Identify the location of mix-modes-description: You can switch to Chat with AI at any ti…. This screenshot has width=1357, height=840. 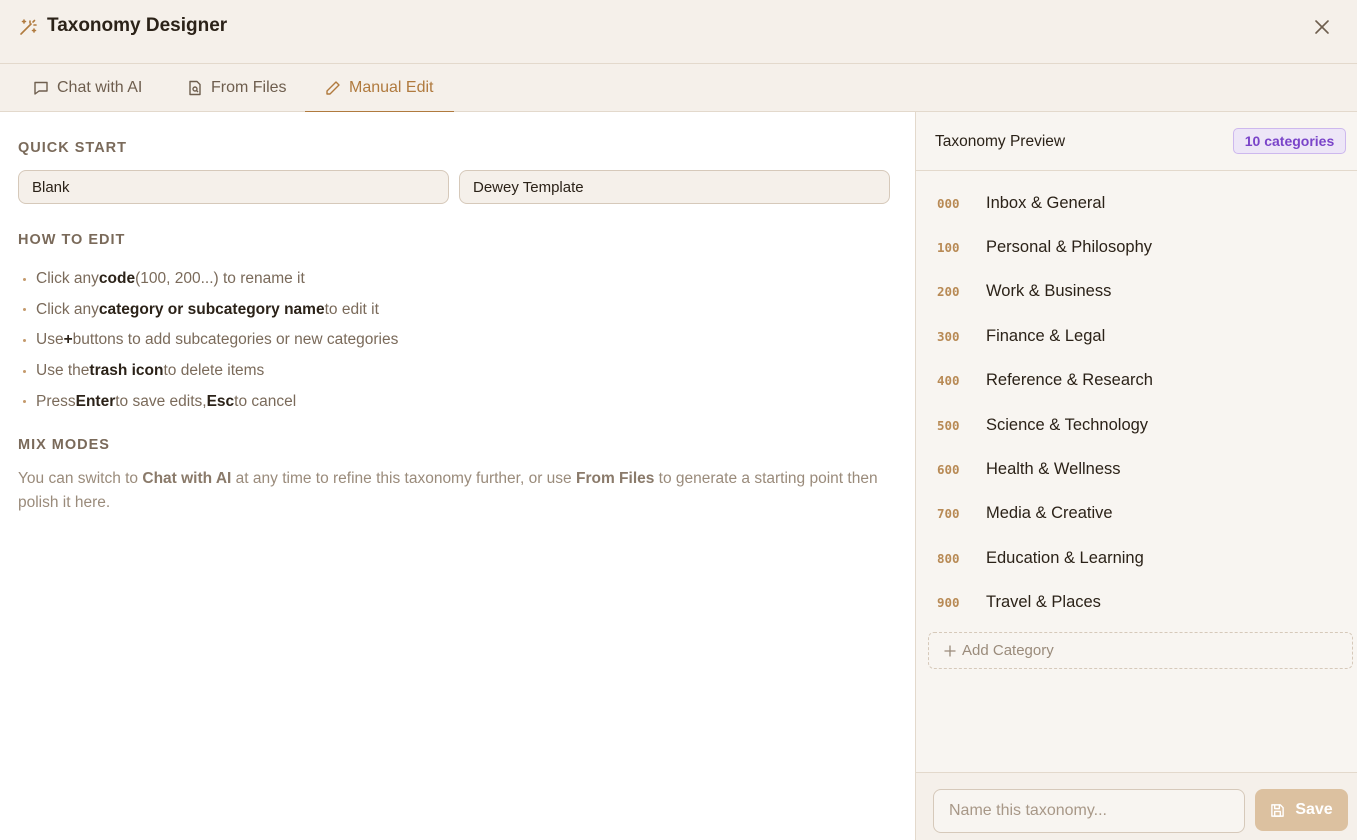
(448, 490).